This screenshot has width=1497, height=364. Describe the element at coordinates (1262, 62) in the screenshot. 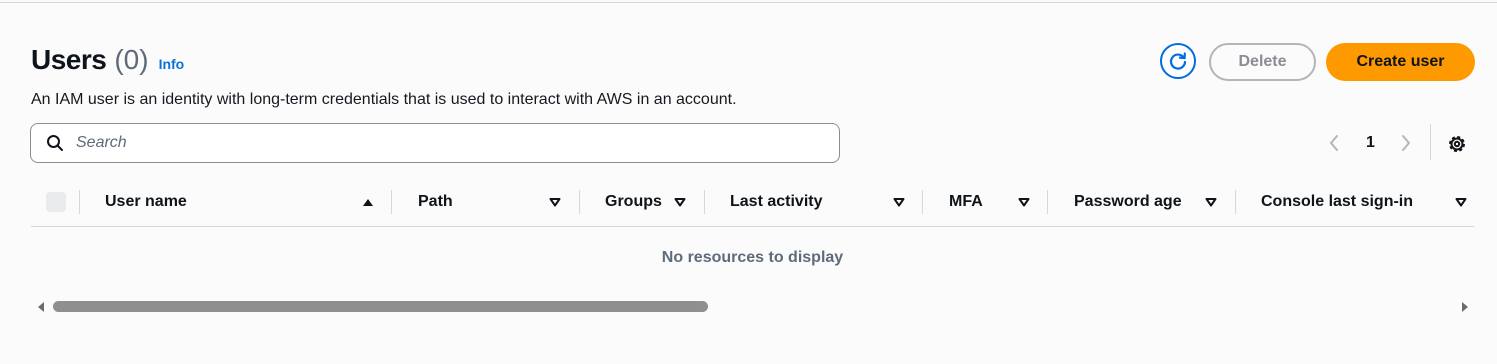

I see `delete-button: Delete` at that location.